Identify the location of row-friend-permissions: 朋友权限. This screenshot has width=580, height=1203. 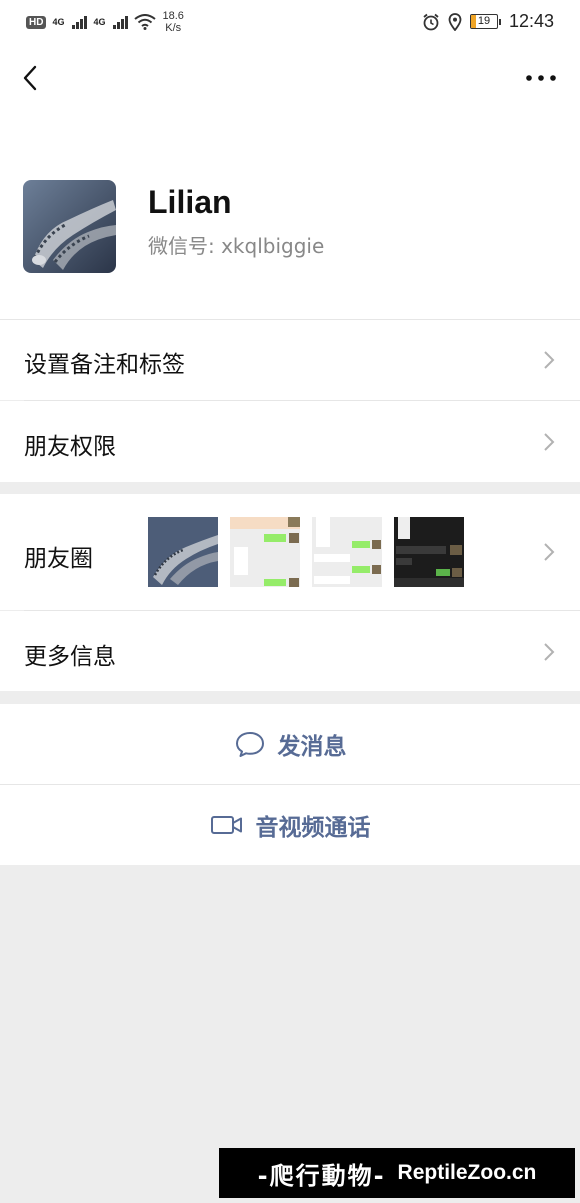
(290, 441).